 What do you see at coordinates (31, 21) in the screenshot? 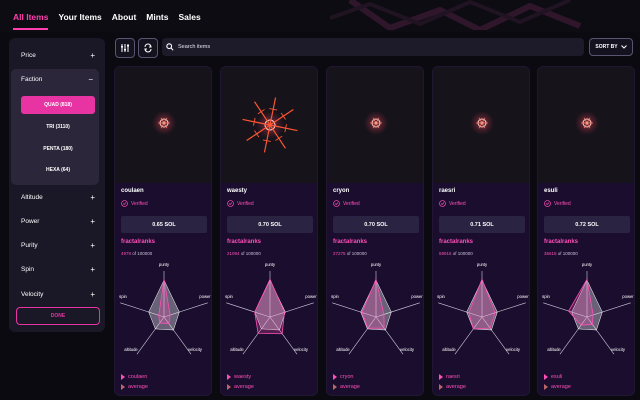
I see `tab-all-items: All Items` at bounding box center [31, 21].